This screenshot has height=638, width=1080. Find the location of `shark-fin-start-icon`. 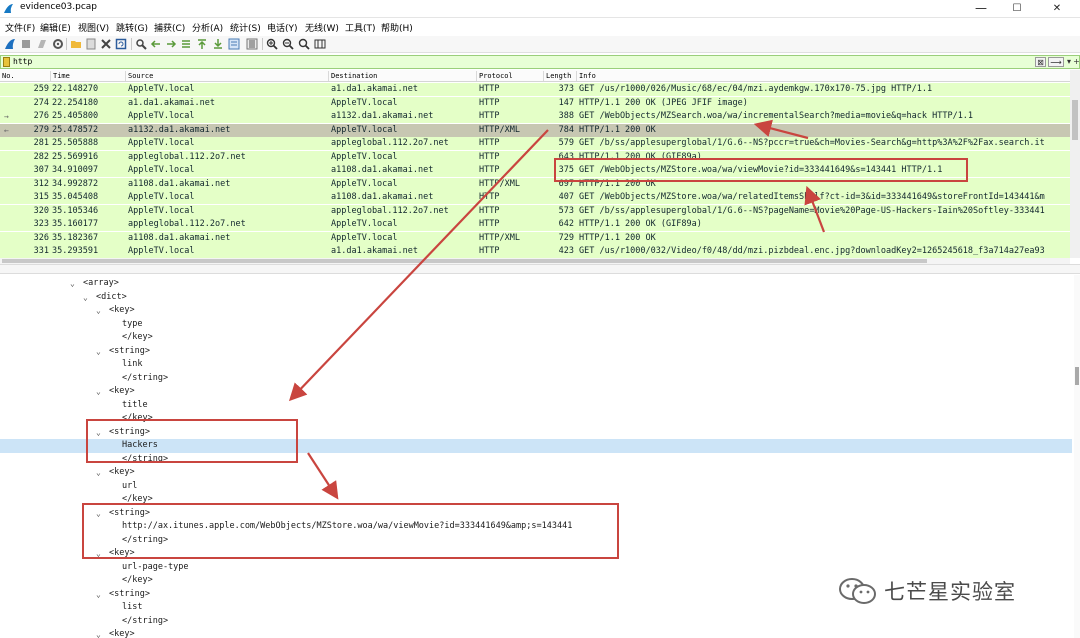

shark-fin-start-icon is located at coordinates (10, 44).